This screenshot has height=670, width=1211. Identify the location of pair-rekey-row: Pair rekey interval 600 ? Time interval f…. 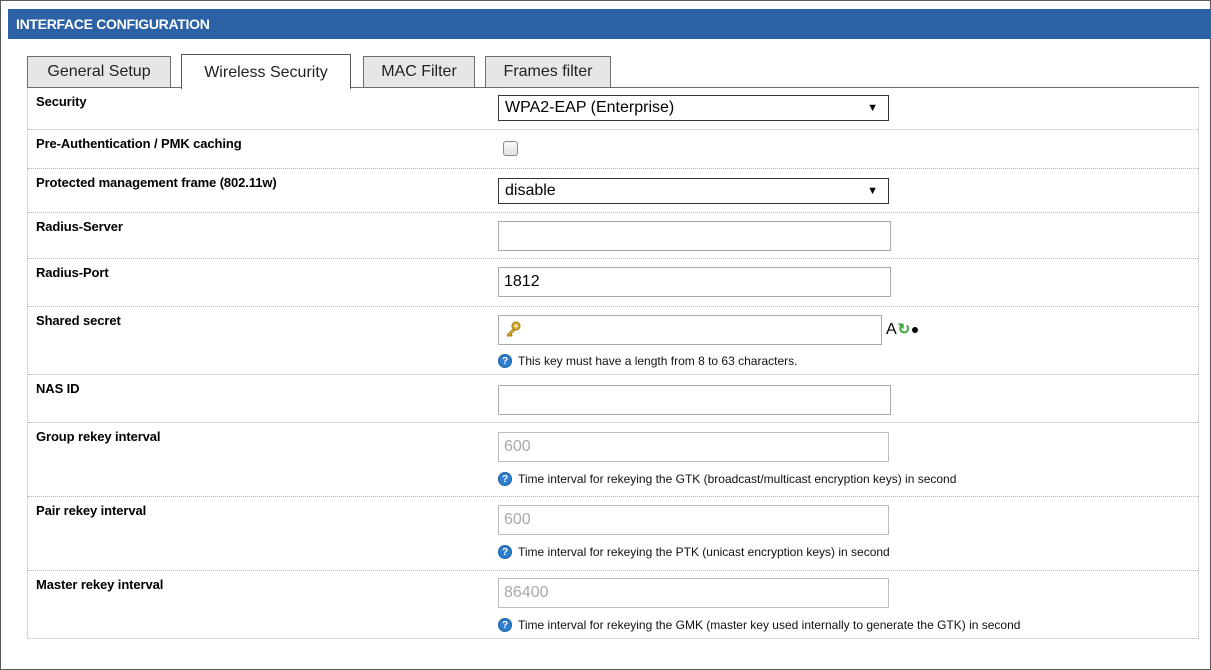
(613, 534).